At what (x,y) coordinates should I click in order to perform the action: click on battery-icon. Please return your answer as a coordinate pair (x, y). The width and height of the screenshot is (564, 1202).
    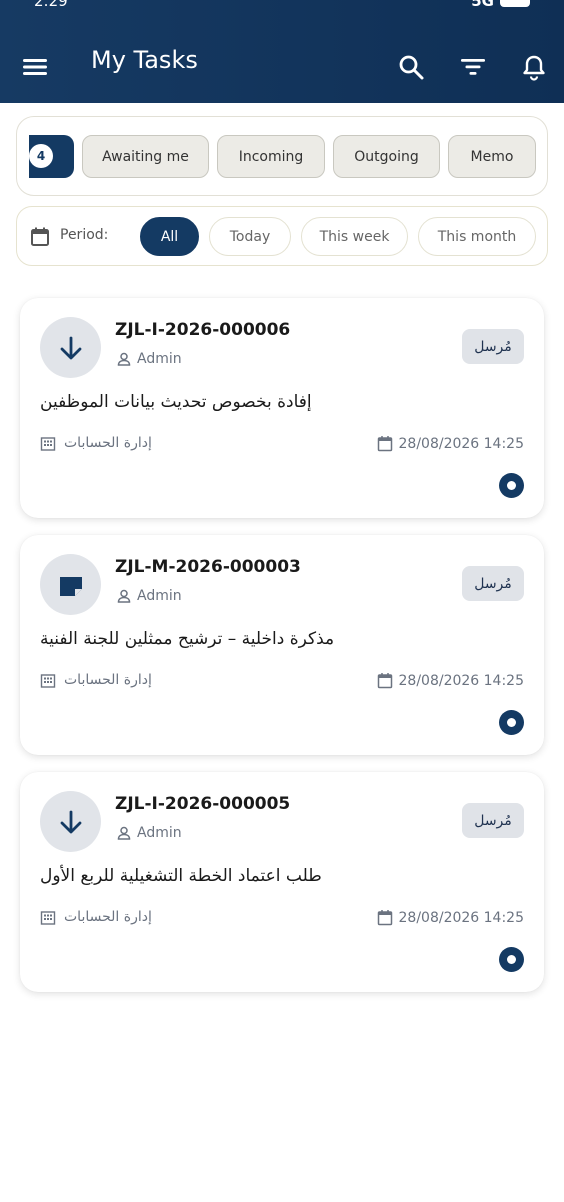
    Looking at the image, I should click on (515, 3).